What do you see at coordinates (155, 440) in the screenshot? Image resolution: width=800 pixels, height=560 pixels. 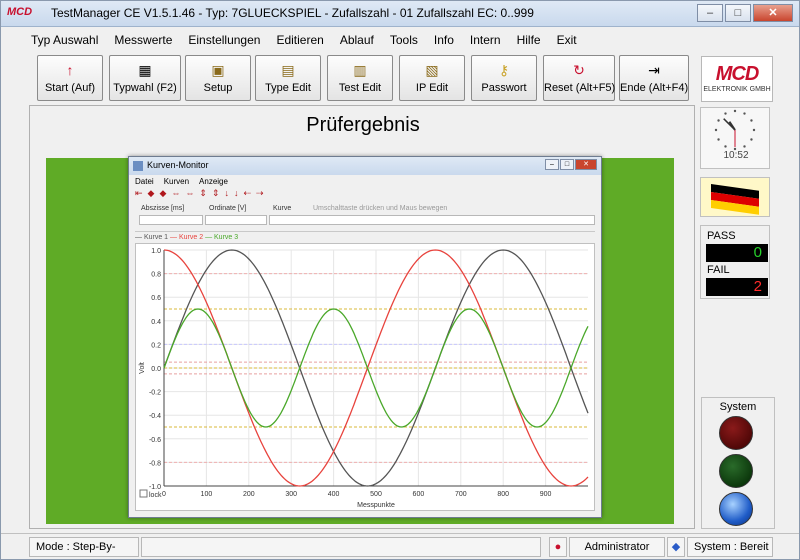 I see `y-tick-label: -0.6` at bounding box center [155, 440].